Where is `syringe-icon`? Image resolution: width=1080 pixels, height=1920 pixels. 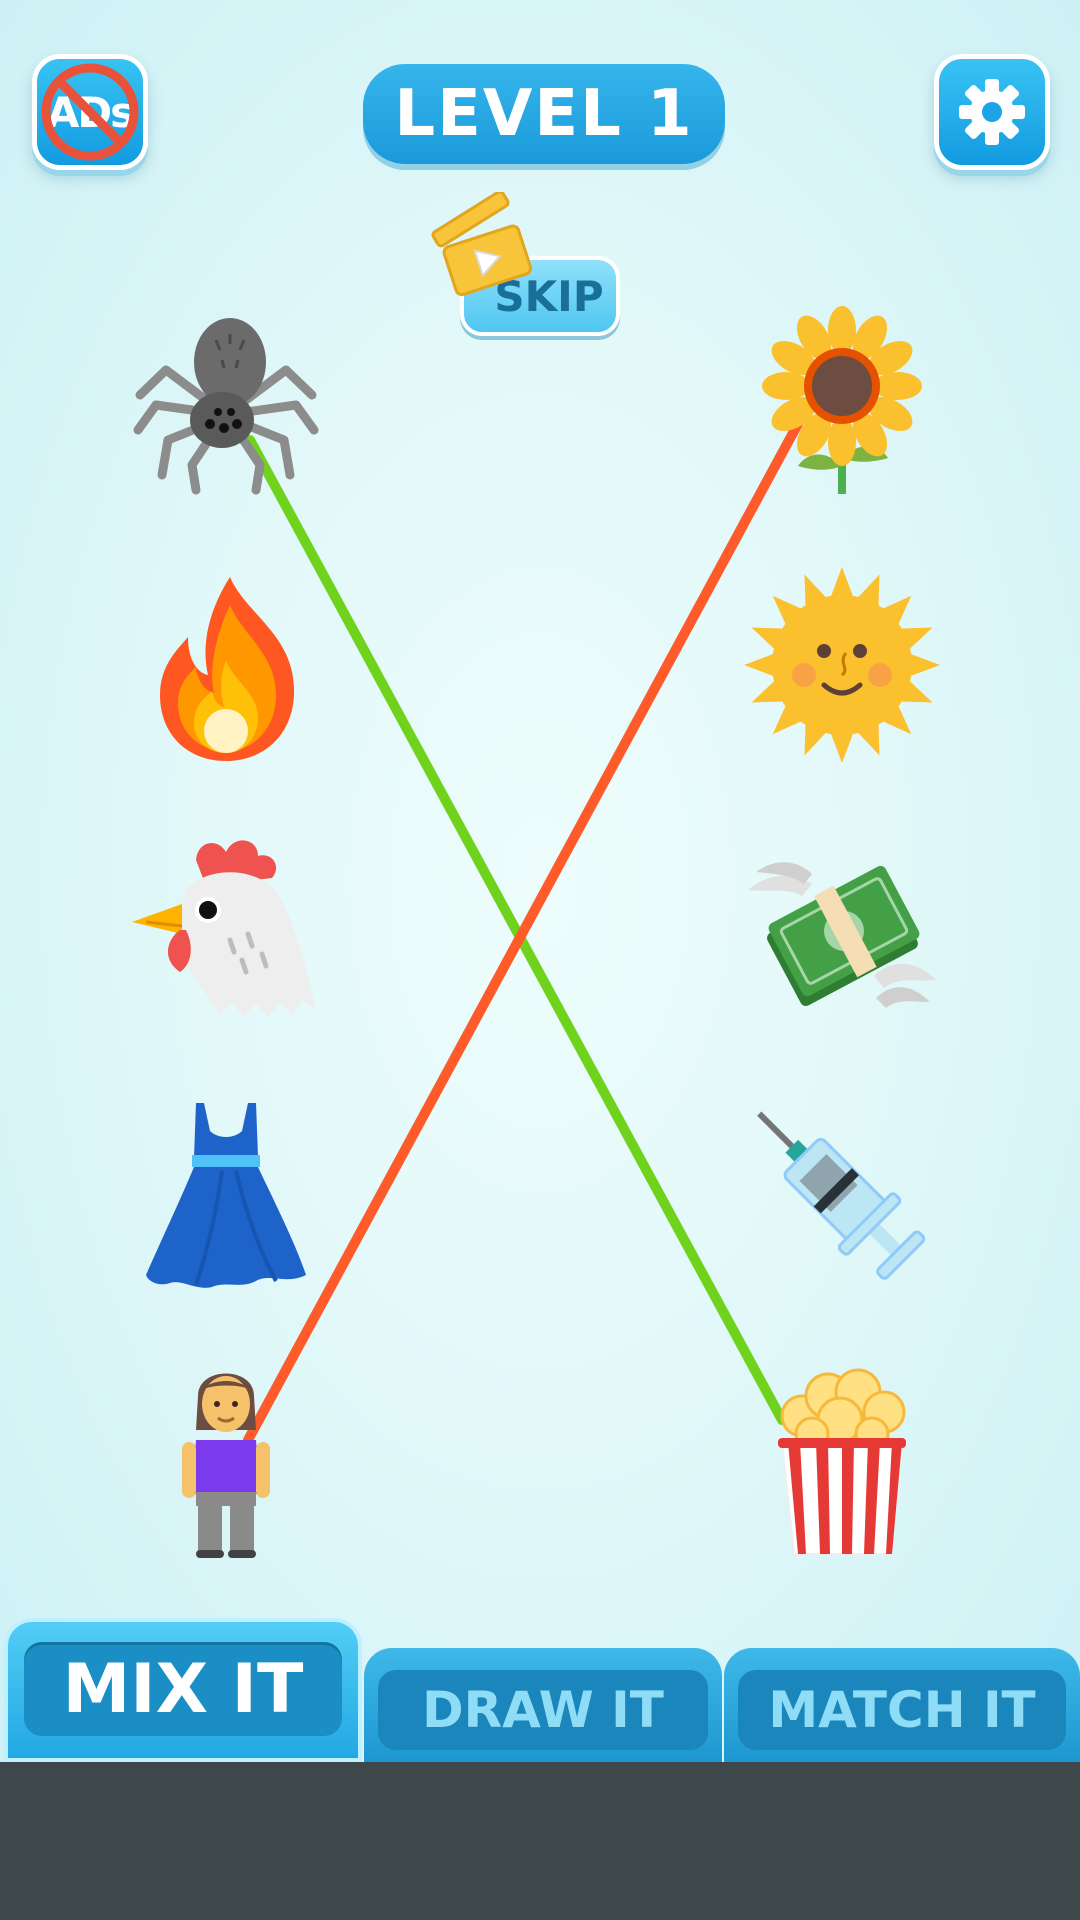
syringe-icon is located at coordinates (841, 1195).